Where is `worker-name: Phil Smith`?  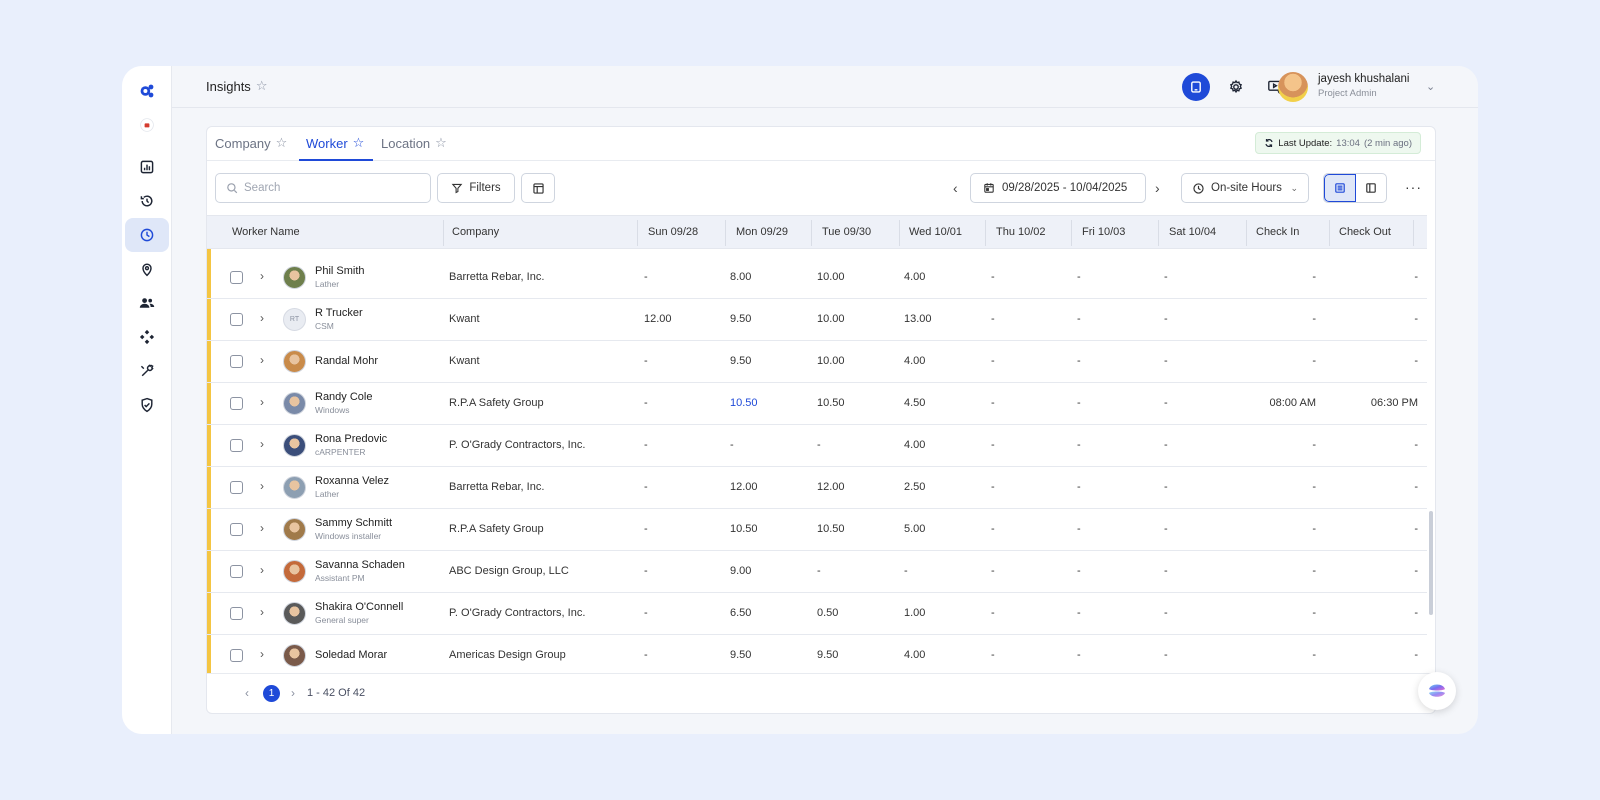 worker-name: Phil Smith is located at coordinates (340, 271).